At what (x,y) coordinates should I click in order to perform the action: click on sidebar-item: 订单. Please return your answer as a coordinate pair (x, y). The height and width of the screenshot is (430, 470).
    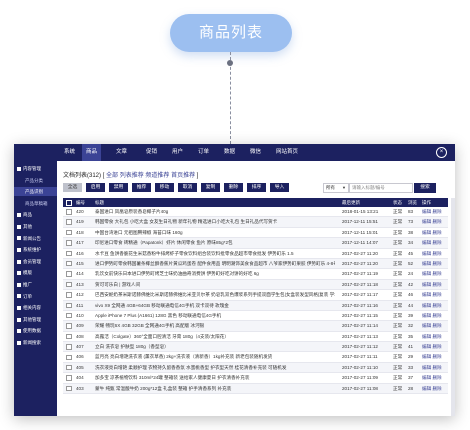
    Looking at the image, I should click on (35, 296).